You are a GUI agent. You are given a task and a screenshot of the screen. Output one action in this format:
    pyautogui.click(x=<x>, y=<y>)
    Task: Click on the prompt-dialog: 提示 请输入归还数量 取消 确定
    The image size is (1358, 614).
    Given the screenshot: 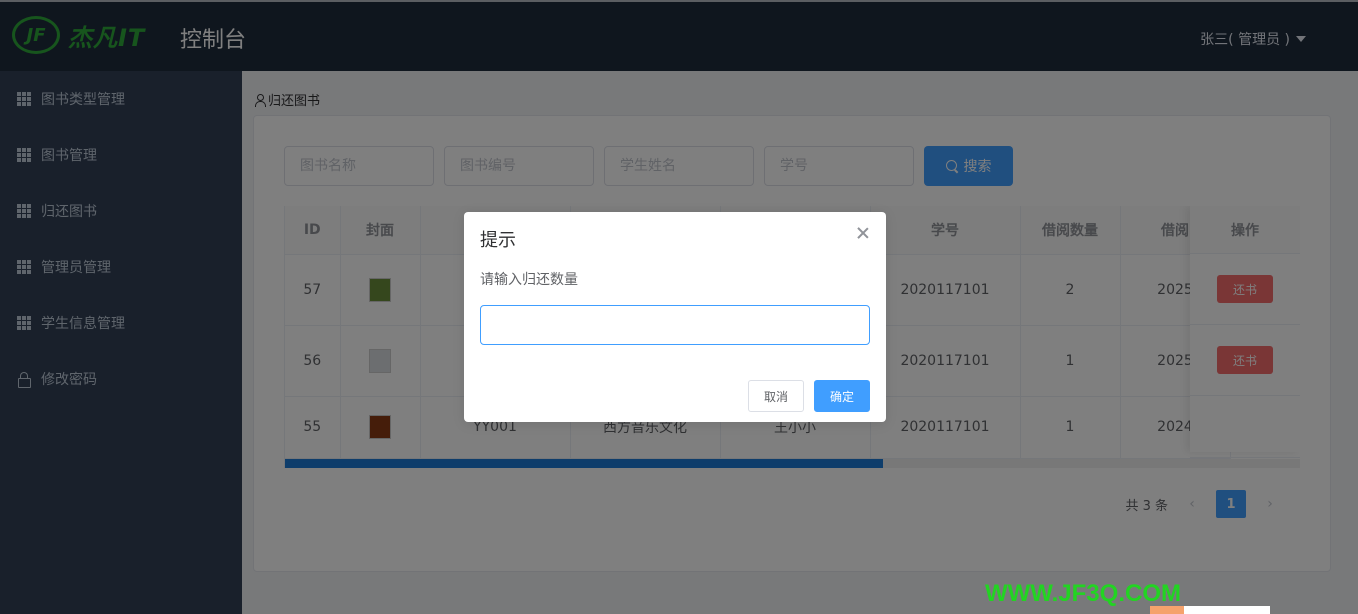 What is the action you would take?
    pyautogui.click(x=675, y=317)
    